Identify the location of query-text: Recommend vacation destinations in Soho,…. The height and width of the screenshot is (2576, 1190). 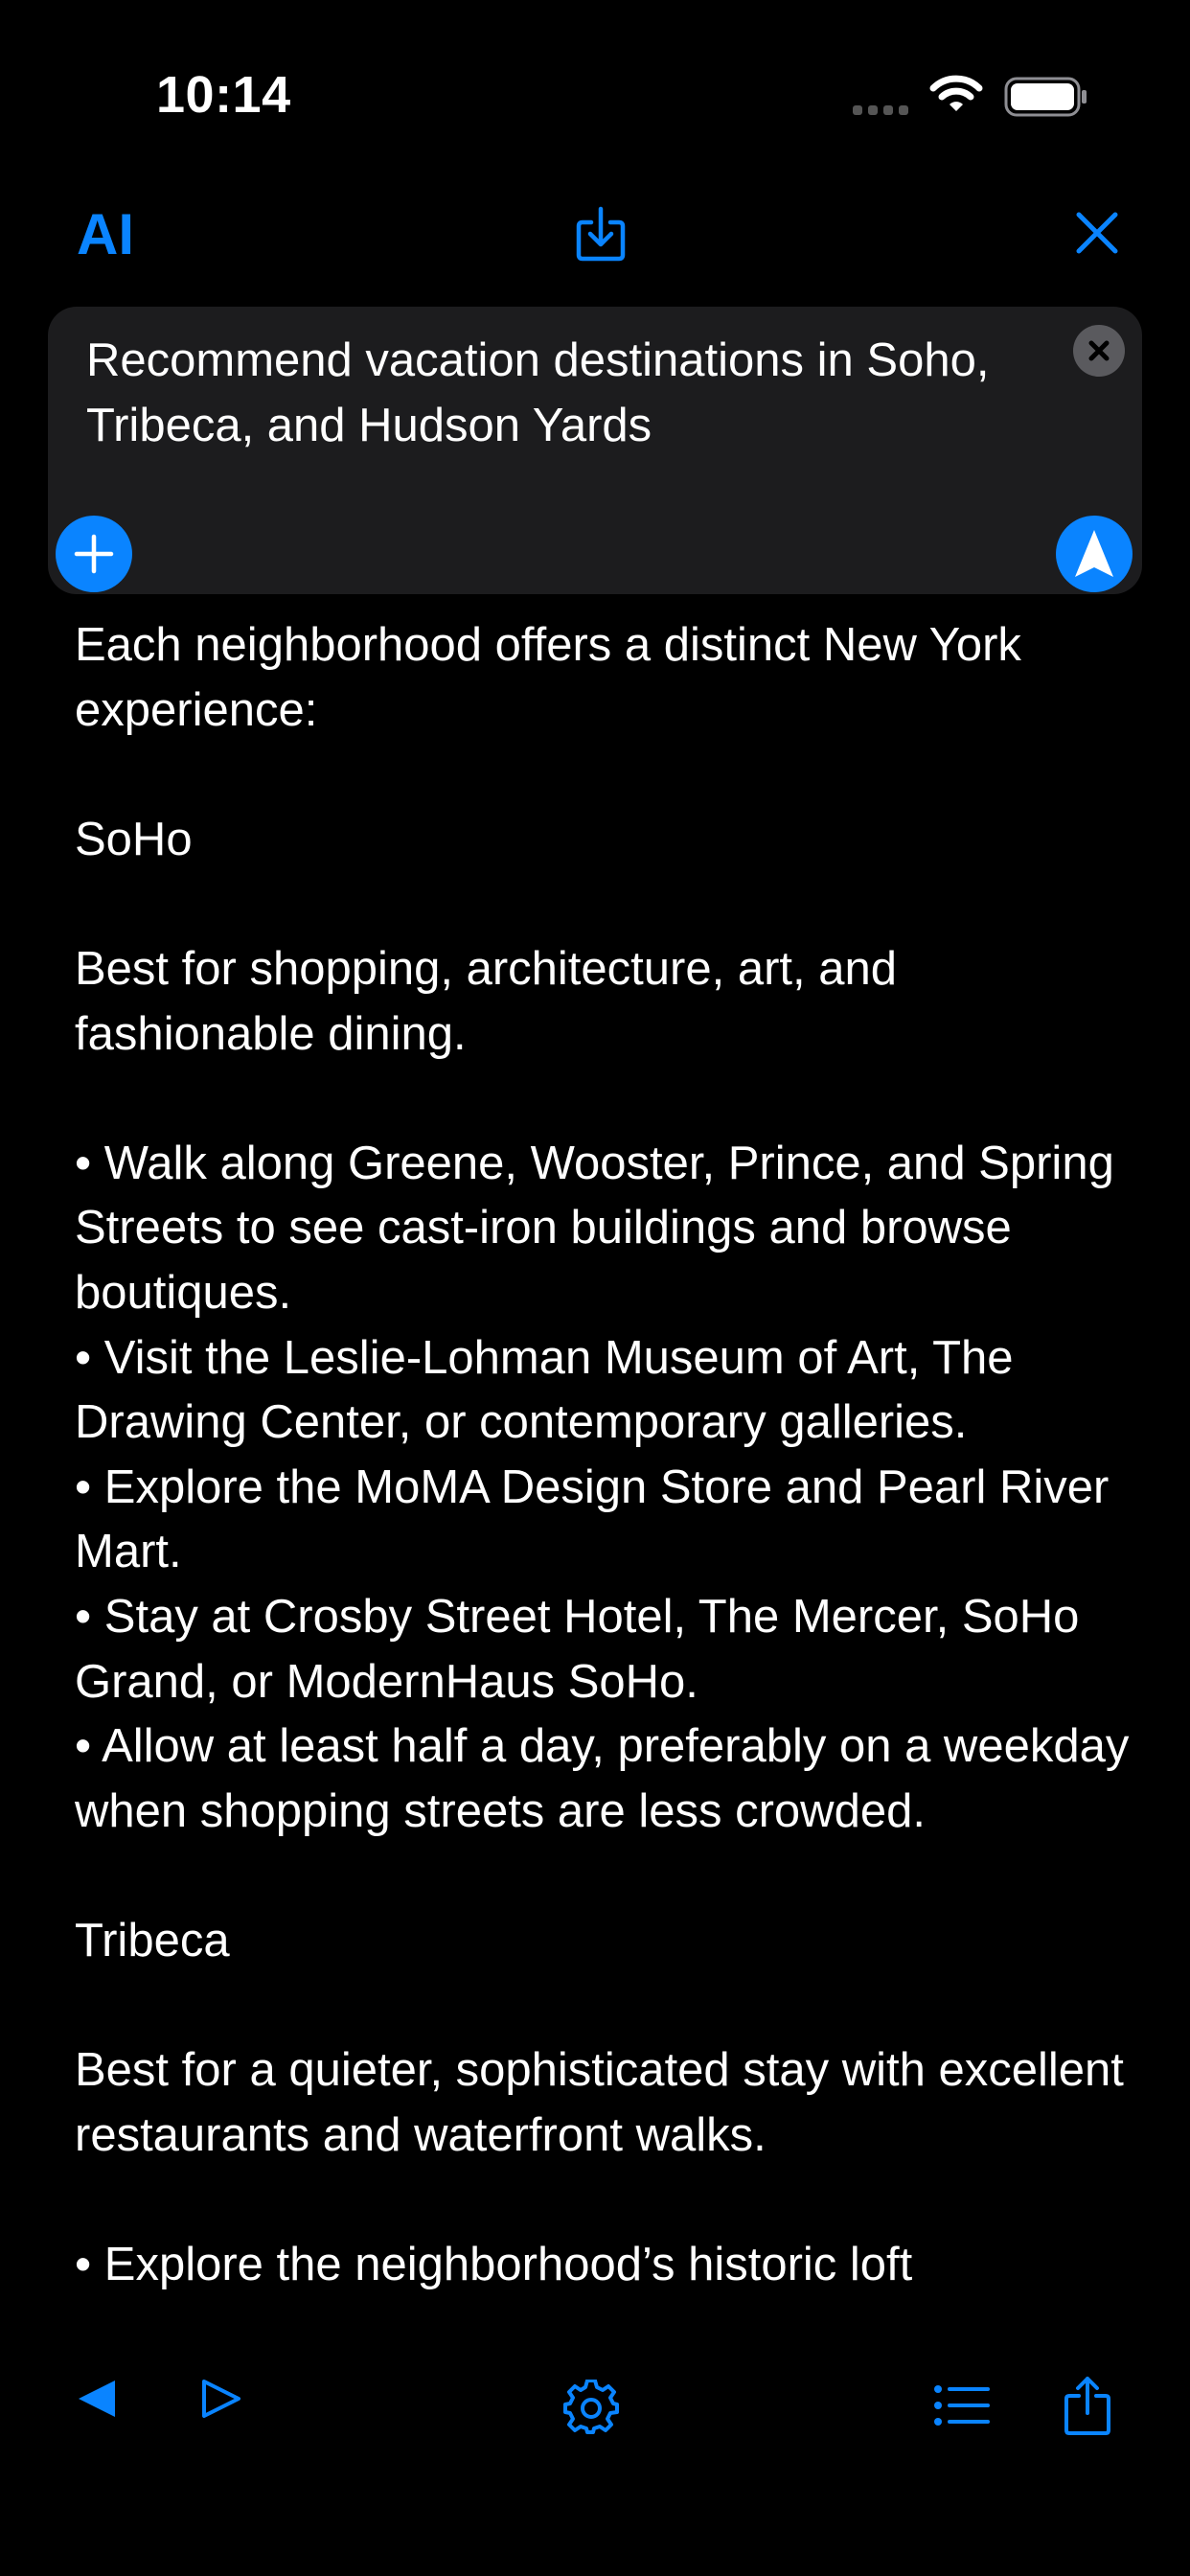
(575, 393).